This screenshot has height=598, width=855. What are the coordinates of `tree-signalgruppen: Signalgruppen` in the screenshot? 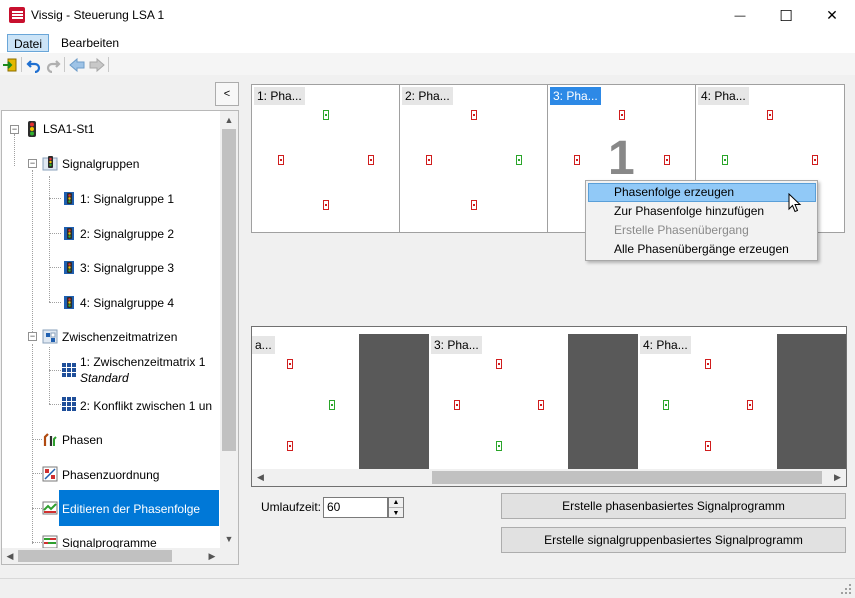 It's located at (100, 164).